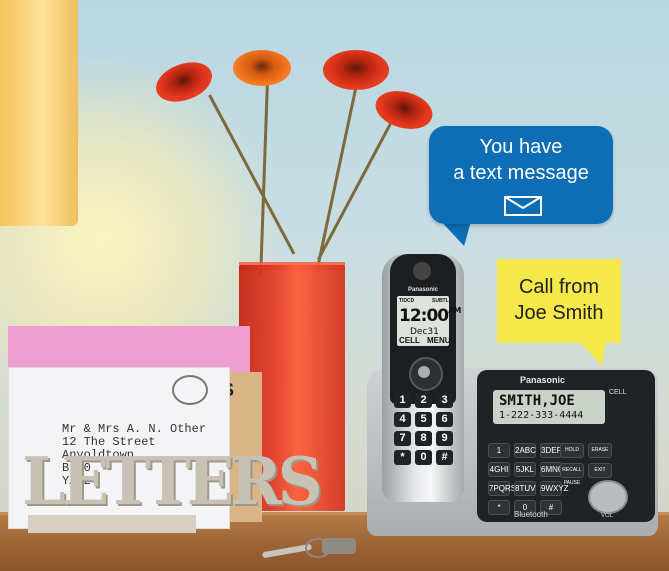  I want to click on handset-status-right: SUBTL, so click(440, 301).